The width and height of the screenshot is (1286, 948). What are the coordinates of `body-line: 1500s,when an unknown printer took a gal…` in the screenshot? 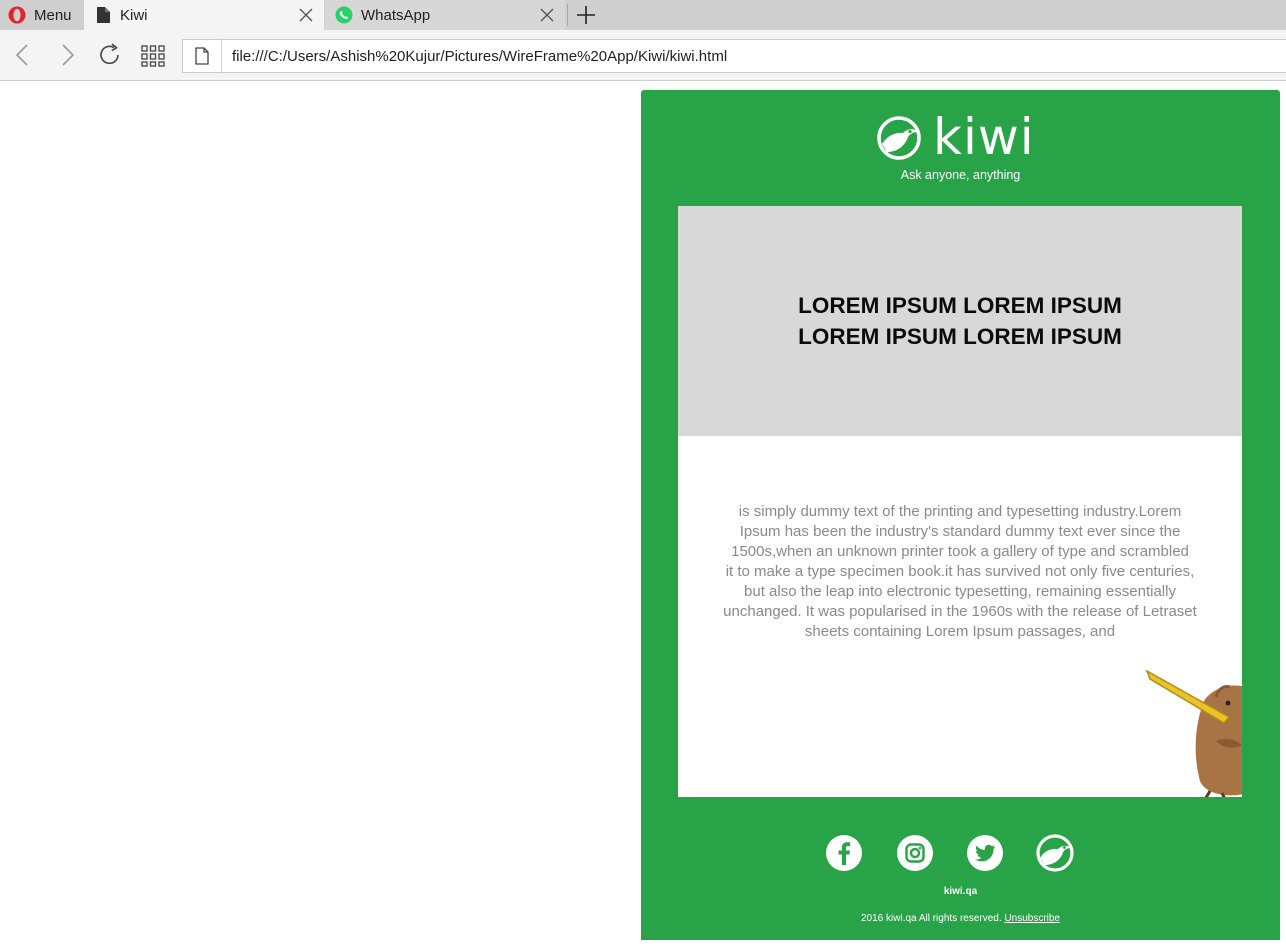 It's located at (960, 551).